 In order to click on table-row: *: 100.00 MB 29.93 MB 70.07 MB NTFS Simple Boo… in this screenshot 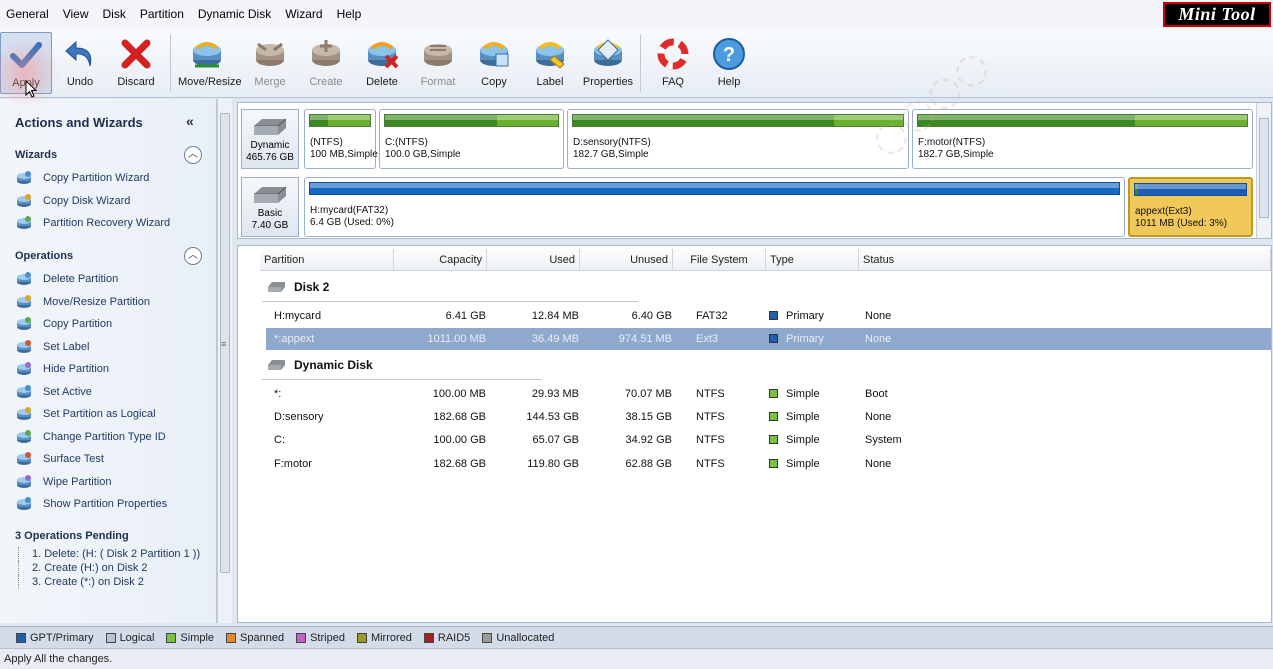, I will do `click(768, 394)`.